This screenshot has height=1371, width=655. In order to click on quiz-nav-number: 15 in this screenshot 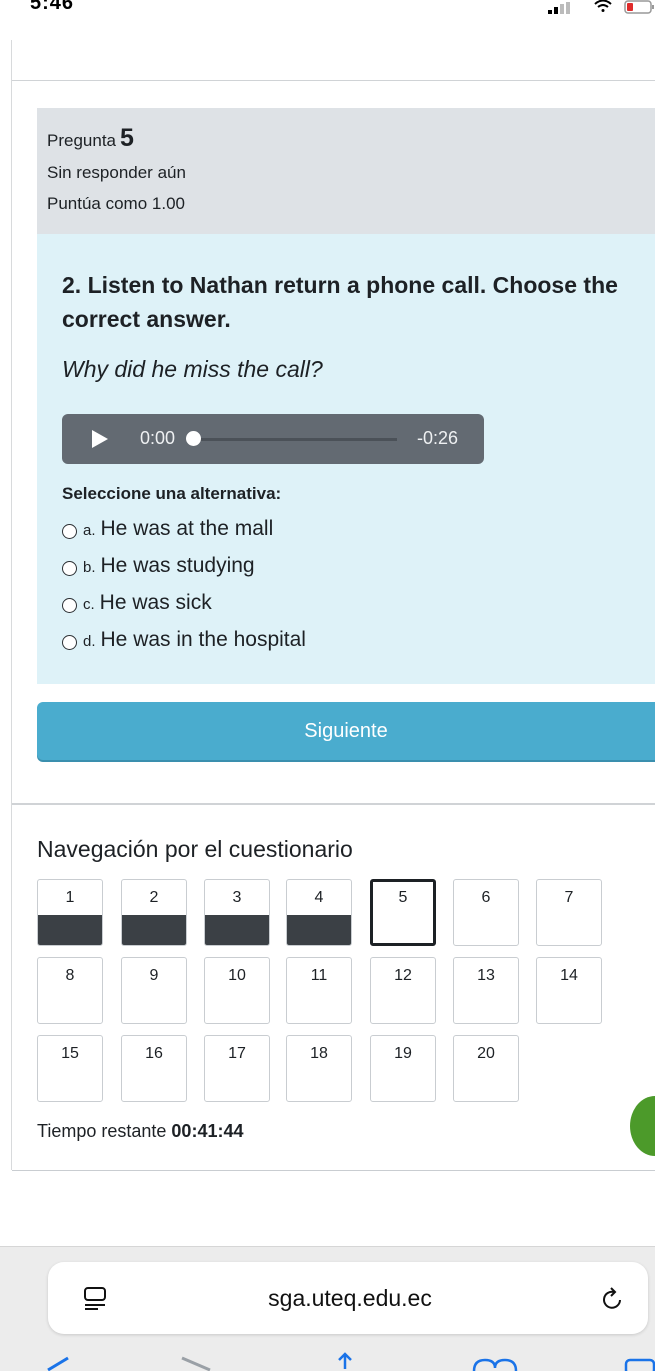, I will do `click(70, 1053)`.